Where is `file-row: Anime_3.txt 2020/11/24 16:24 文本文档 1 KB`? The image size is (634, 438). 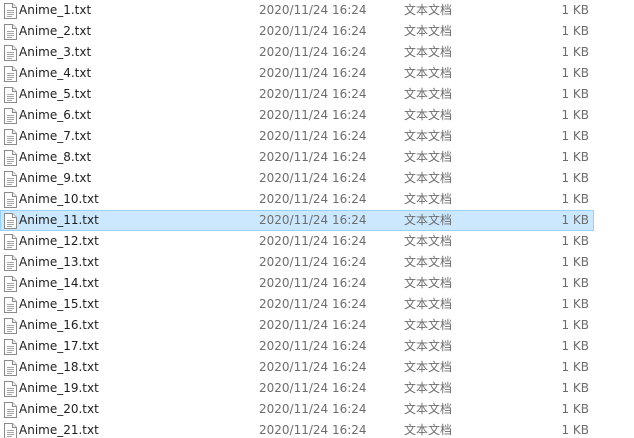
file-row: Anime_3.txt 2020/11/24 16:24 文本文档 1 KB is located at coordinates (297, 52).